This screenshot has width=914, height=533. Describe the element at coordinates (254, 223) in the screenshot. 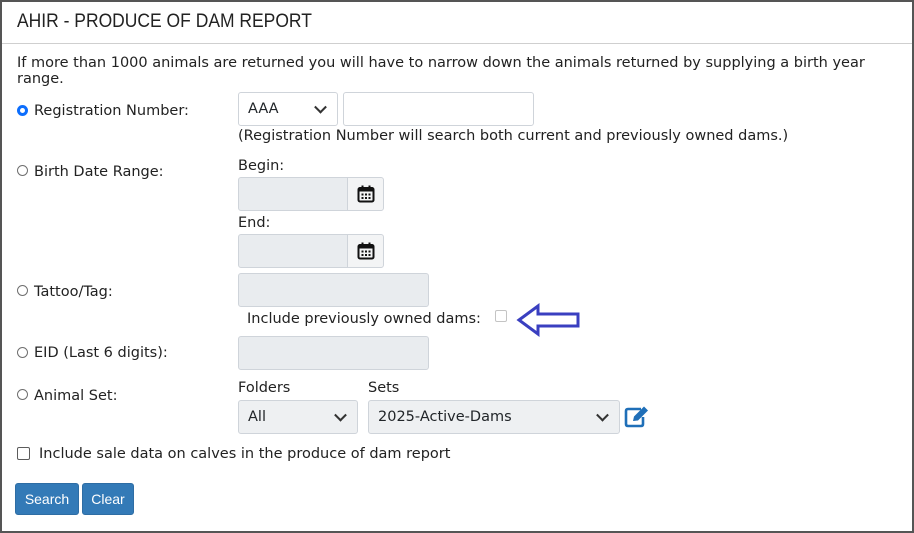

I see `end-label: End:` at that location.